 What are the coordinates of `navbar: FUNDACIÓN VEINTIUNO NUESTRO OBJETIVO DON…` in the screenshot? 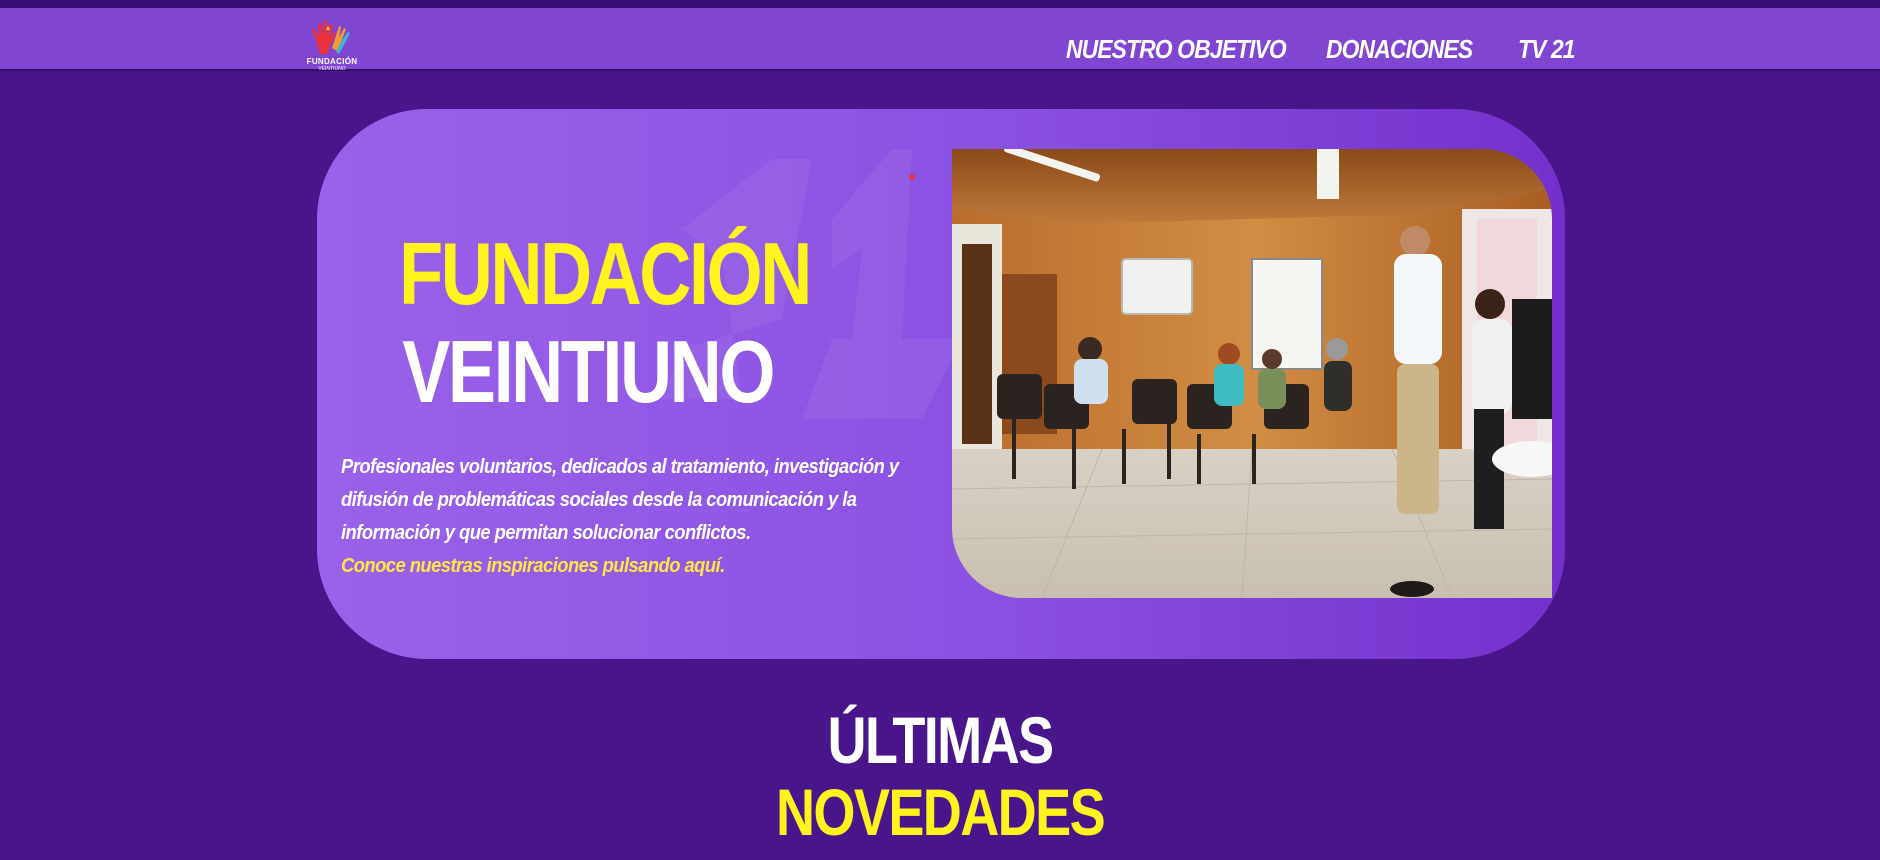 It's located at (940, 41).